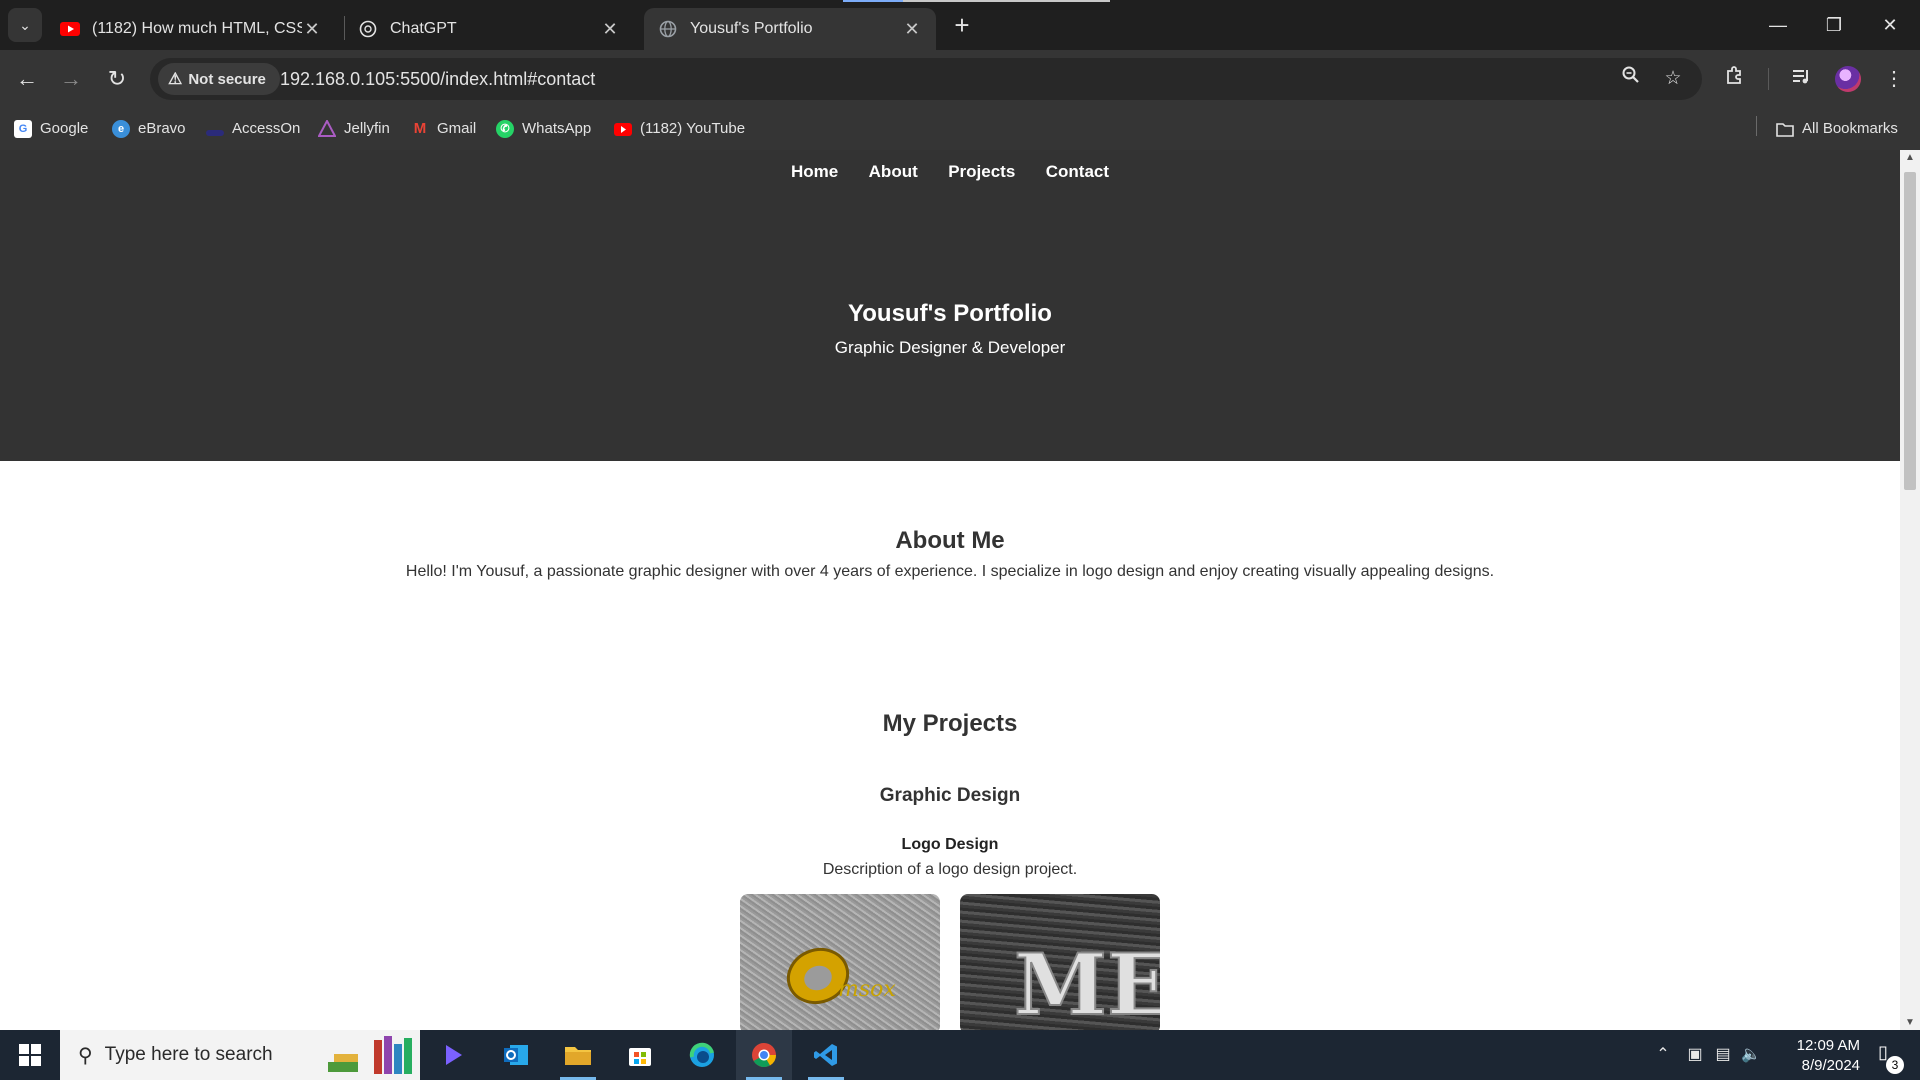  What do you see at coordinates (505, 129) in the screenshot?
I see `whatsapp-icon: ✆` at bounding box center [505, 129].